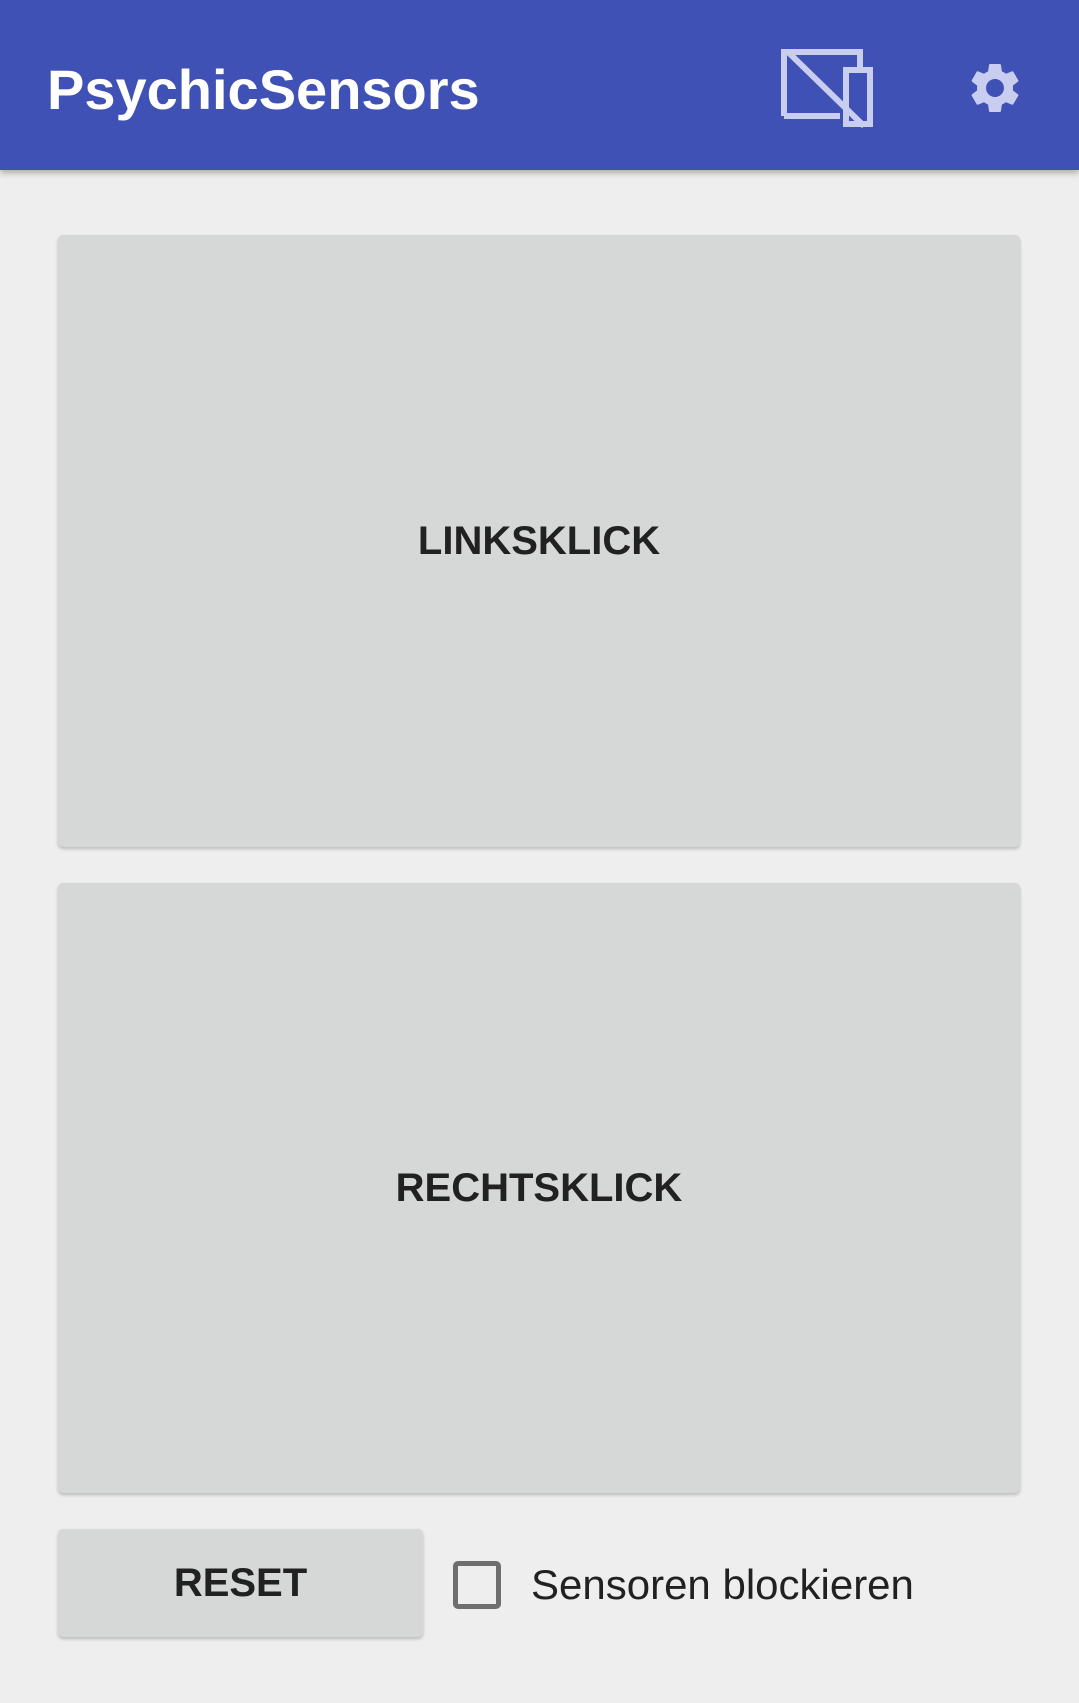 The image size is (1079, 1703). I want to click on block-sensors-checkbox-row: Sensoren blockieren, so click(683, 1585).